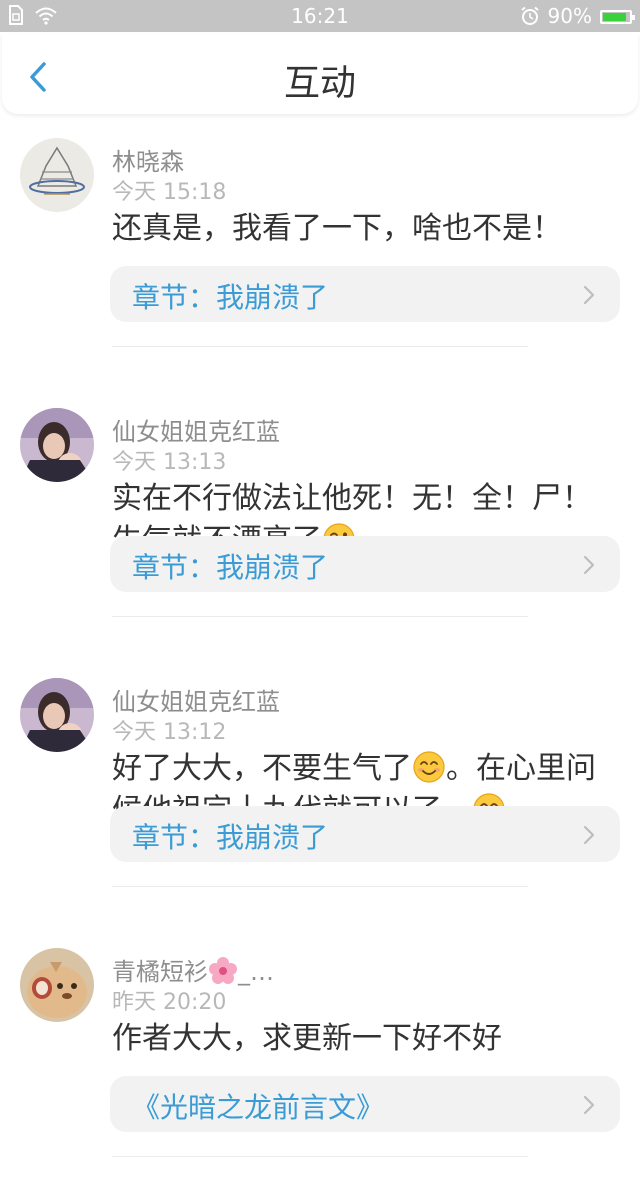 This screenshot has height=1188, width=640. I want to click on chapter-link: 《光暗之龙前言文》, so click(365, 1104).